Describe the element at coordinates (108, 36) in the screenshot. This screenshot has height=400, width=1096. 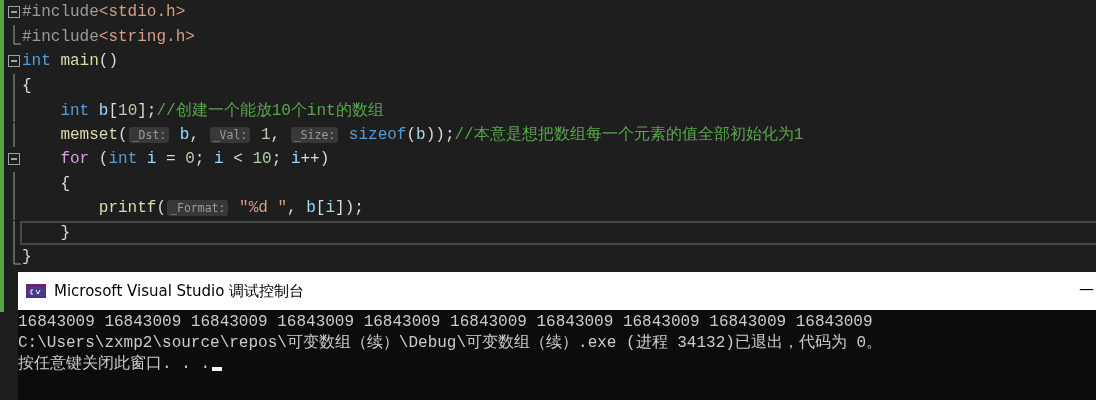
I see `code-text: #include<string.h>` at that location.